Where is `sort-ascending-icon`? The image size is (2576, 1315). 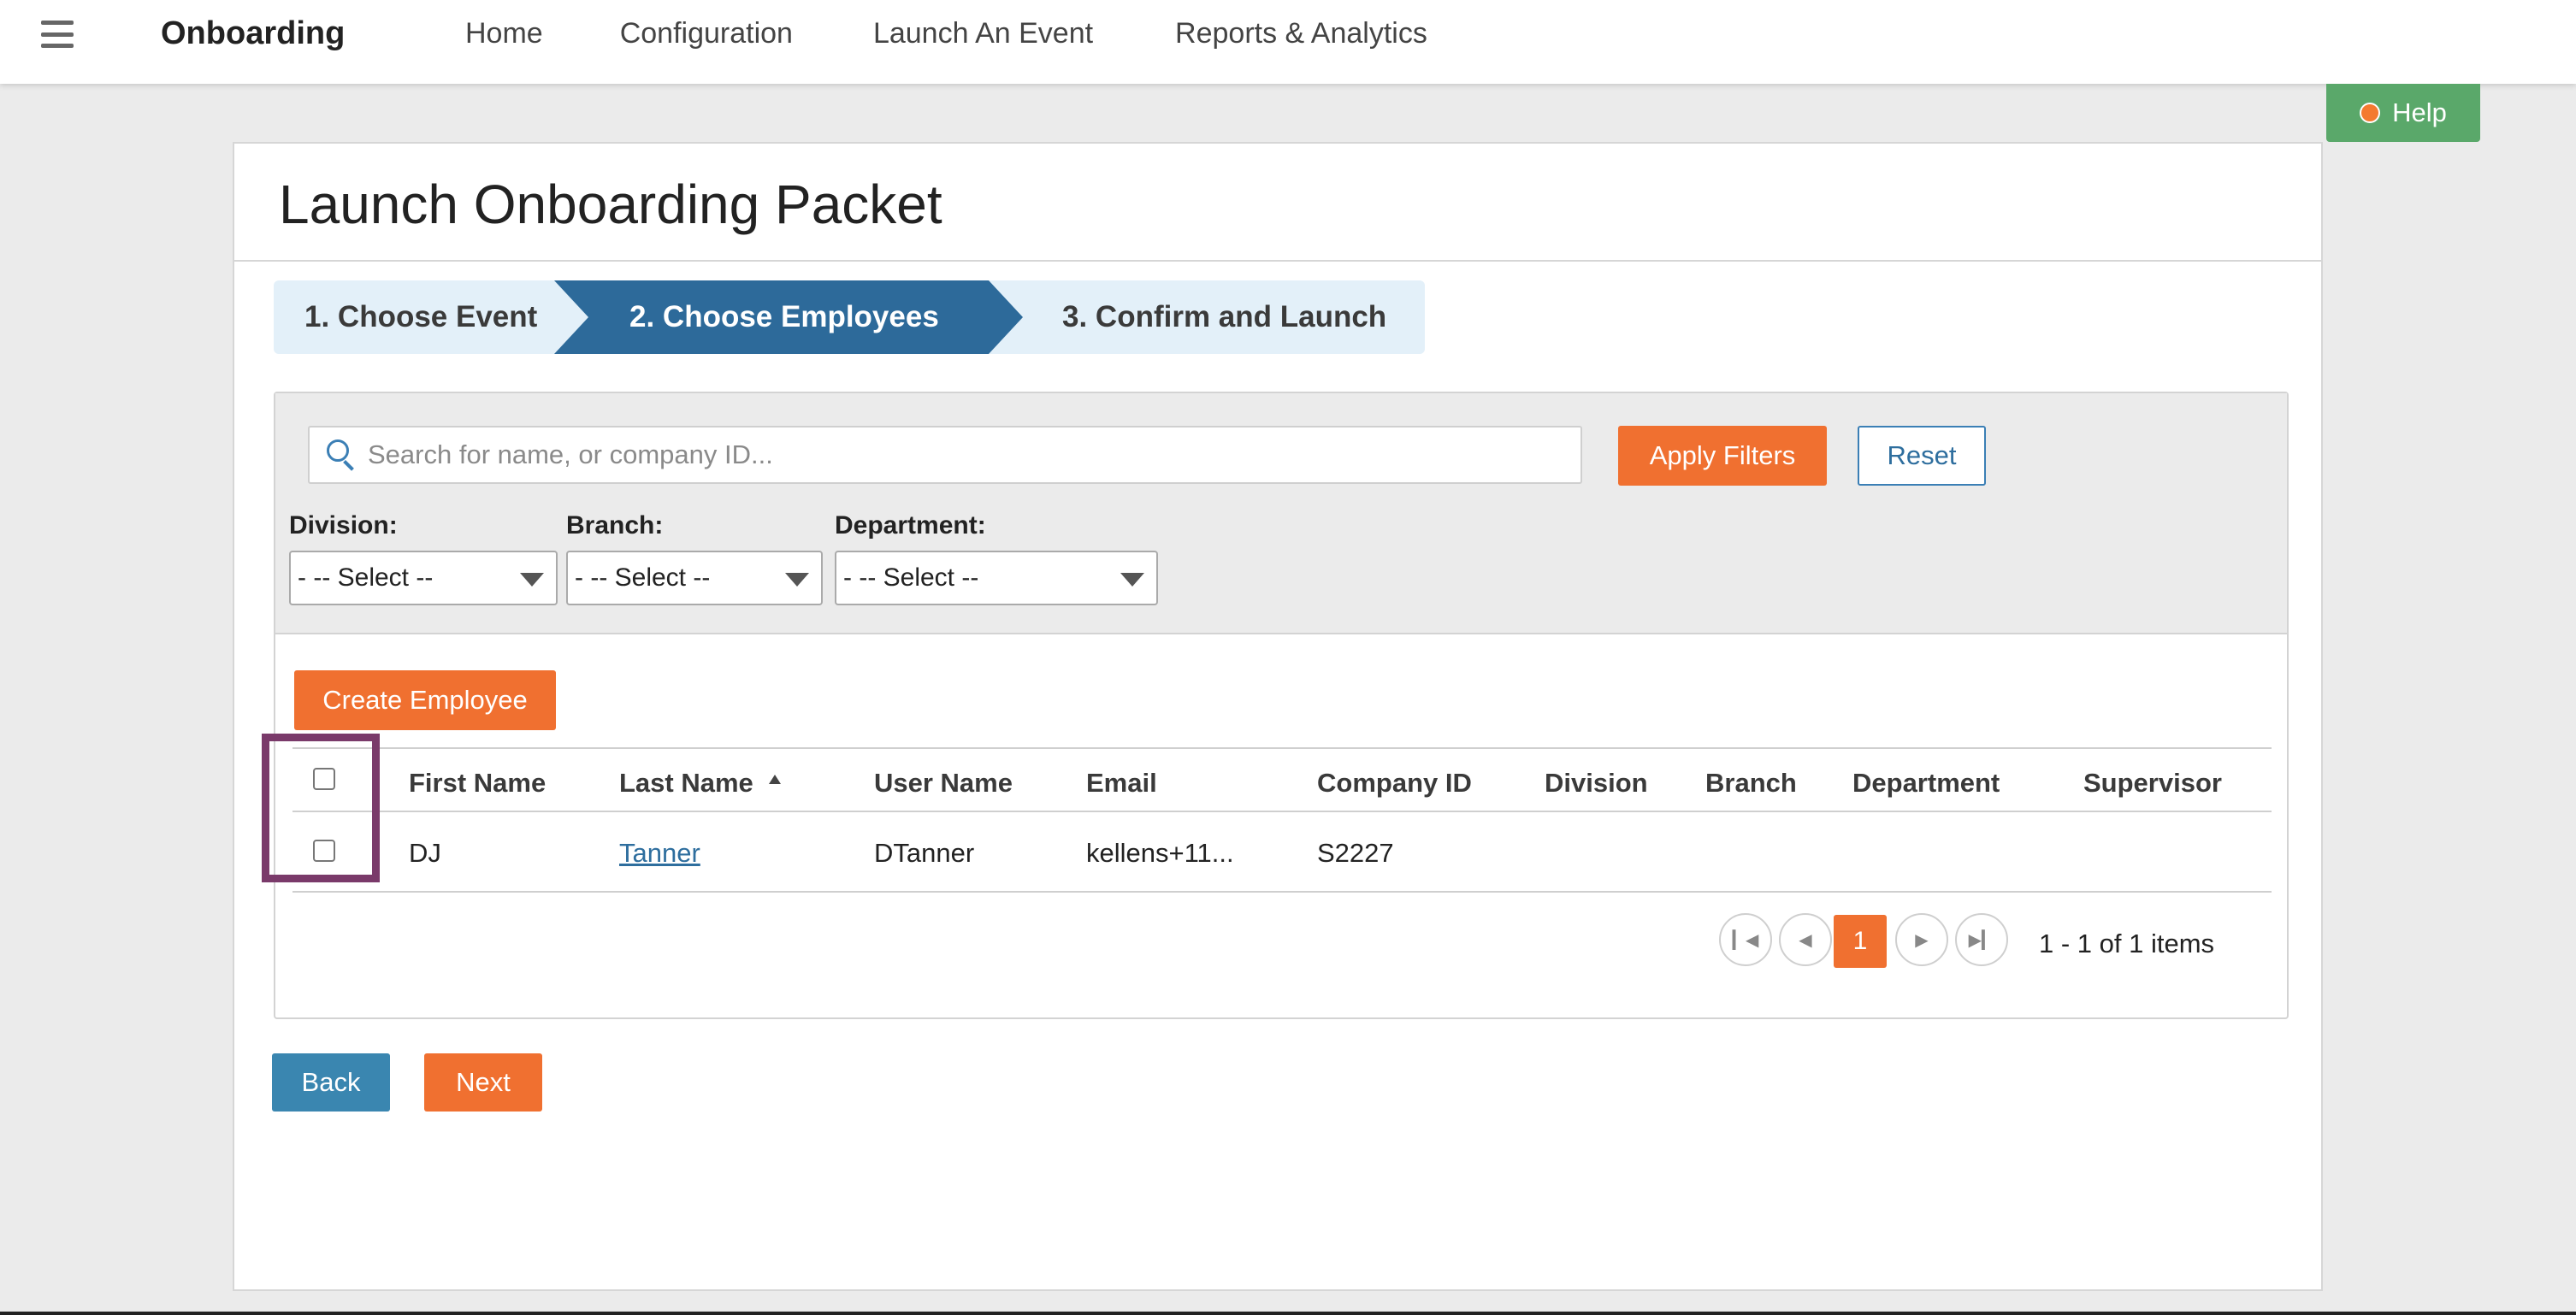
sort-ascending-icon is located at coordinates (774, 780).